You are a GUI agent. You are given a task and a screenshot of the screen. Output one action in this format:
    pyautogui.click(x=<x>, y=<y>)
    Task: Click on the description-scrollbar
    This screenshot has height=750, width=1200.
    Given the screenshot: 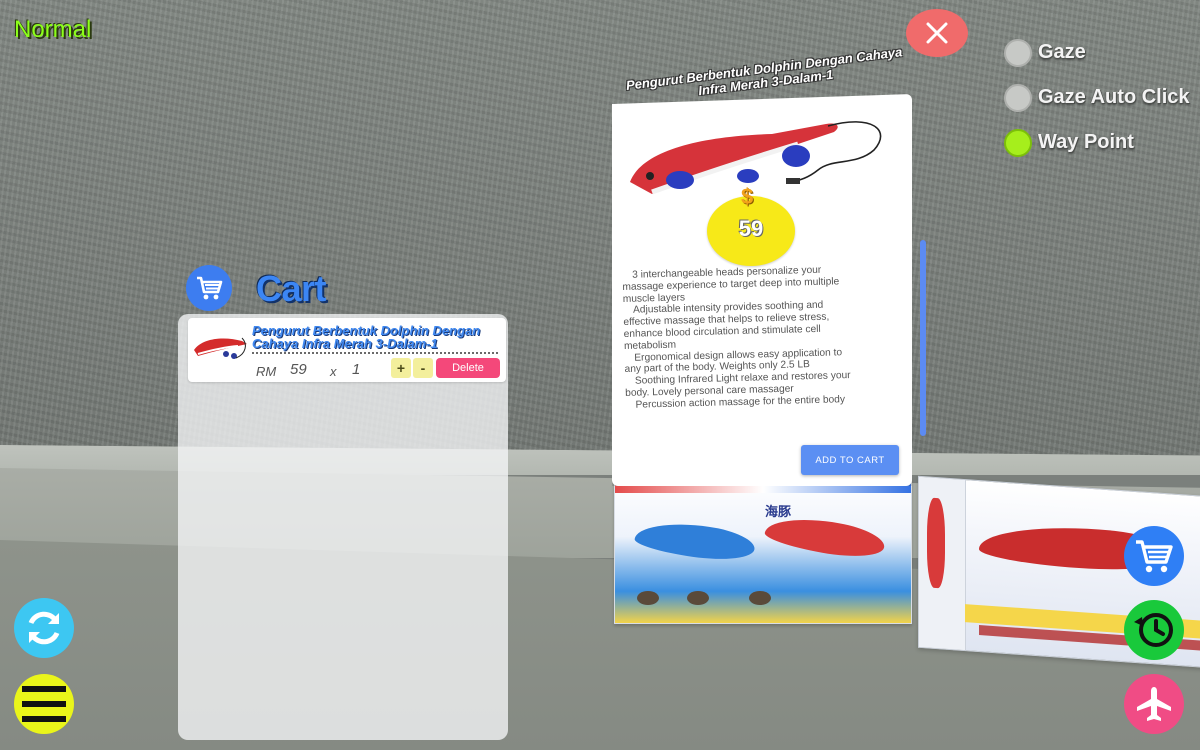 What is the action you would take?
    pyautogui.click(x=923, y=338)
    